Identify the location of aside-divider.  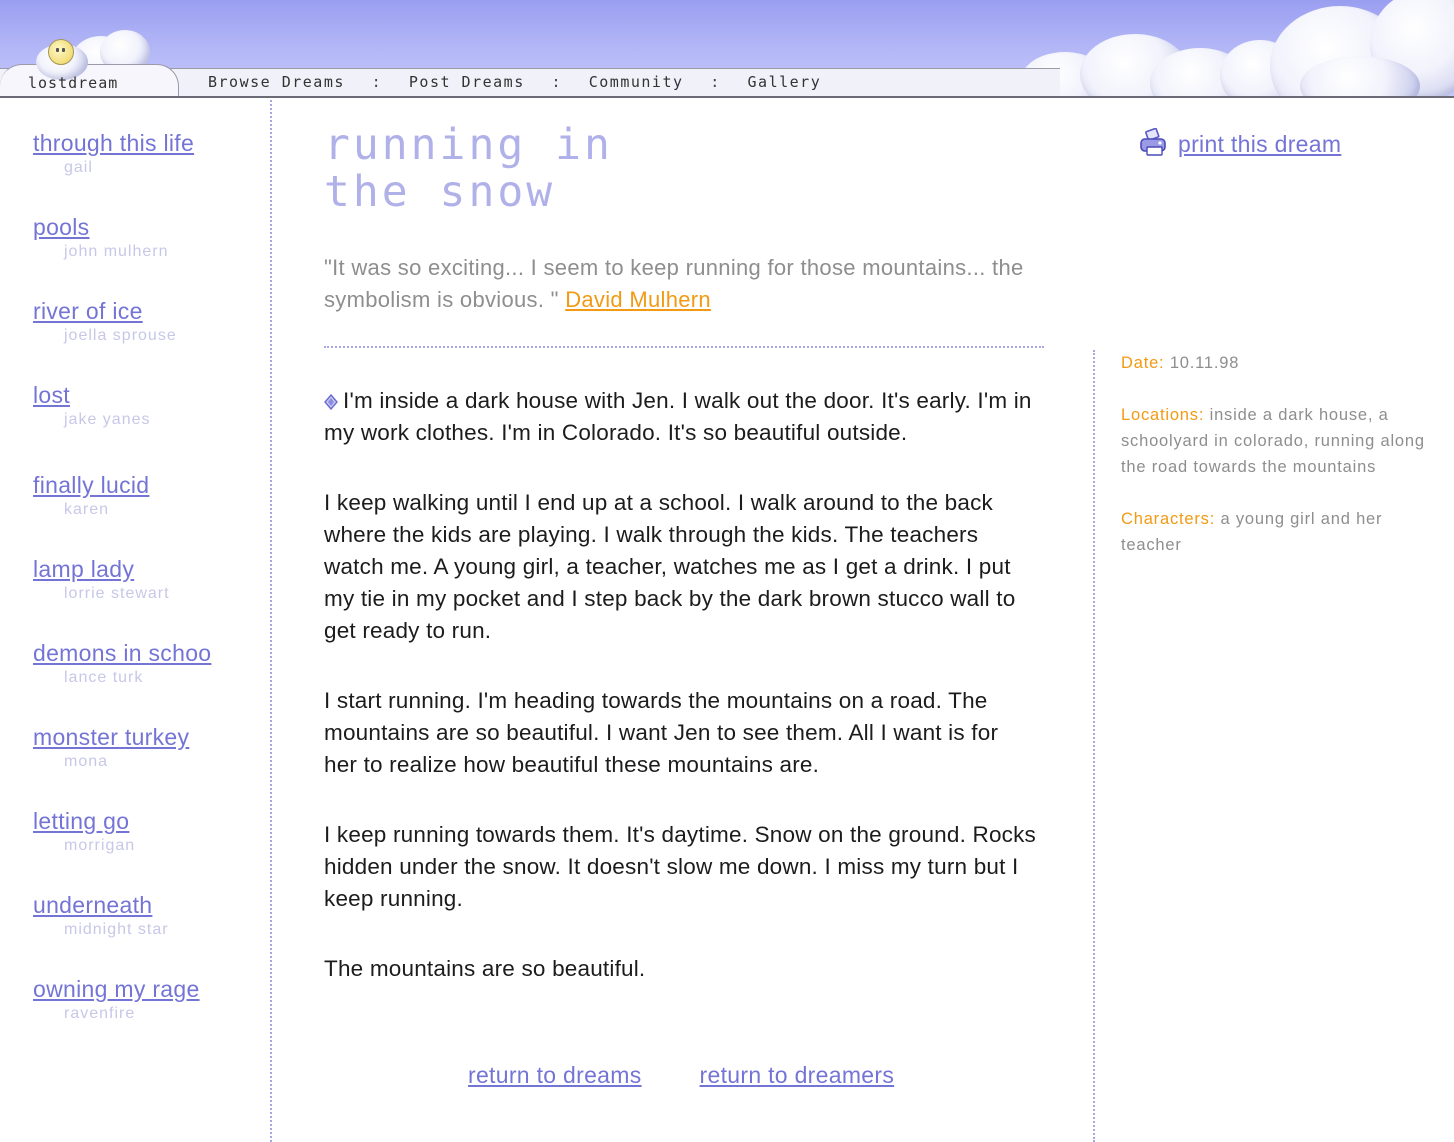
(1094, 746).